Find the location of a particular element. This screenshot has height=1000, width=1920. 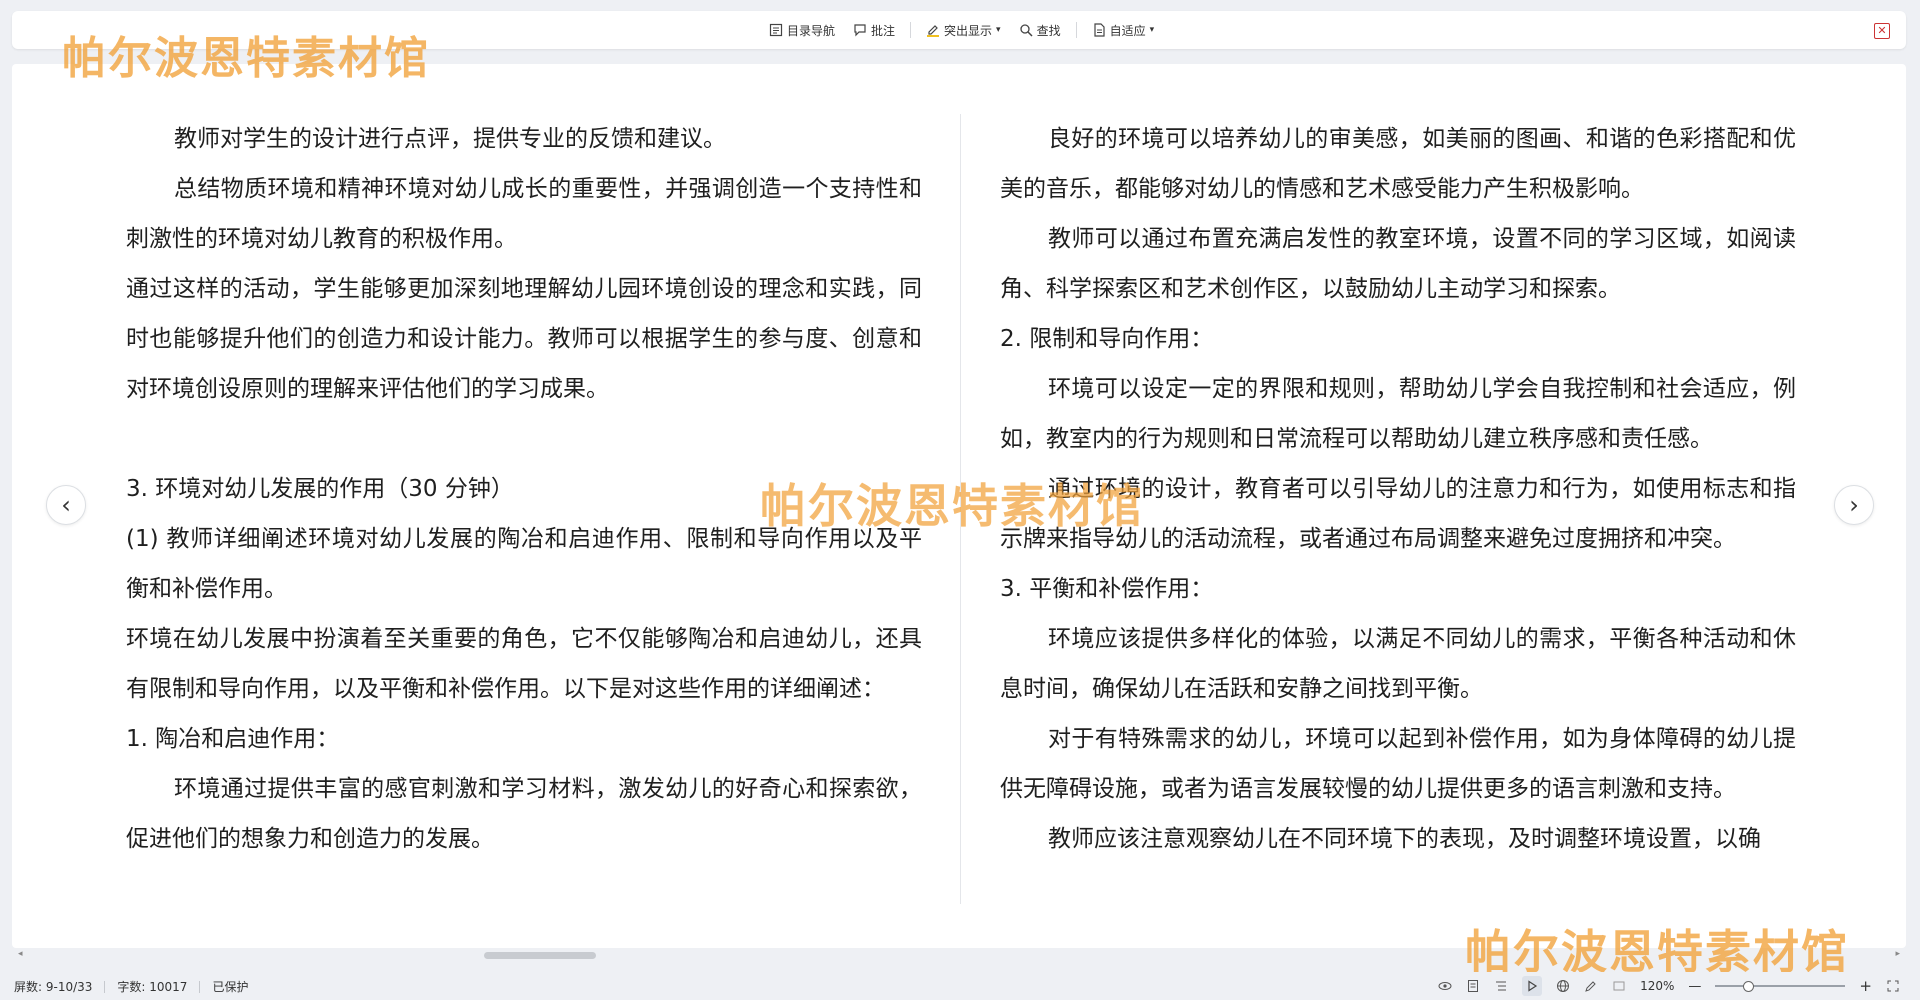

scroll-right-icon: ▸ is located at coordinates (1897, 954).